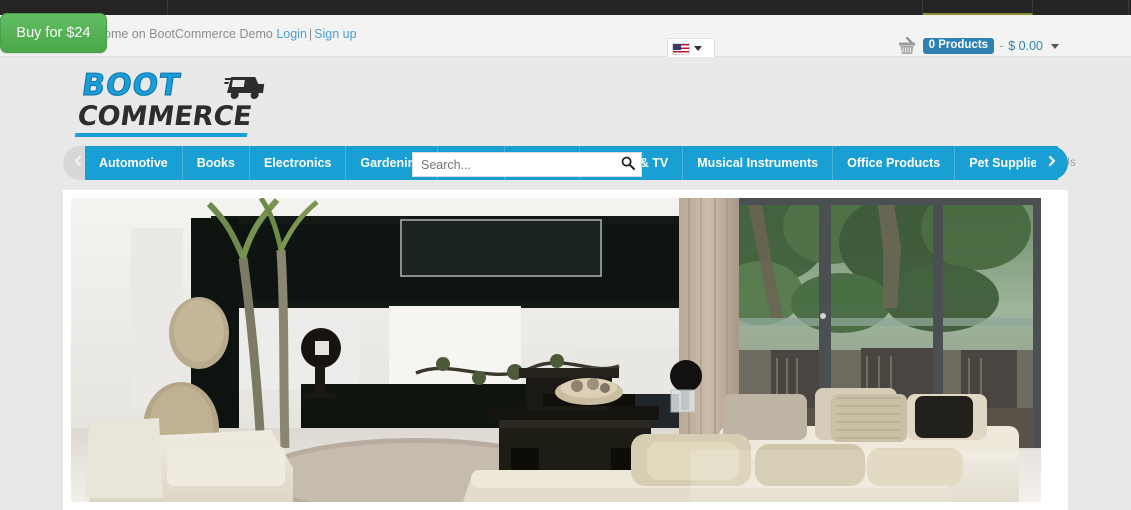 Image resolution: width=1131 pixels, height=510 pixels. I want to click on nav-item-books: Books, so click(216, 163).